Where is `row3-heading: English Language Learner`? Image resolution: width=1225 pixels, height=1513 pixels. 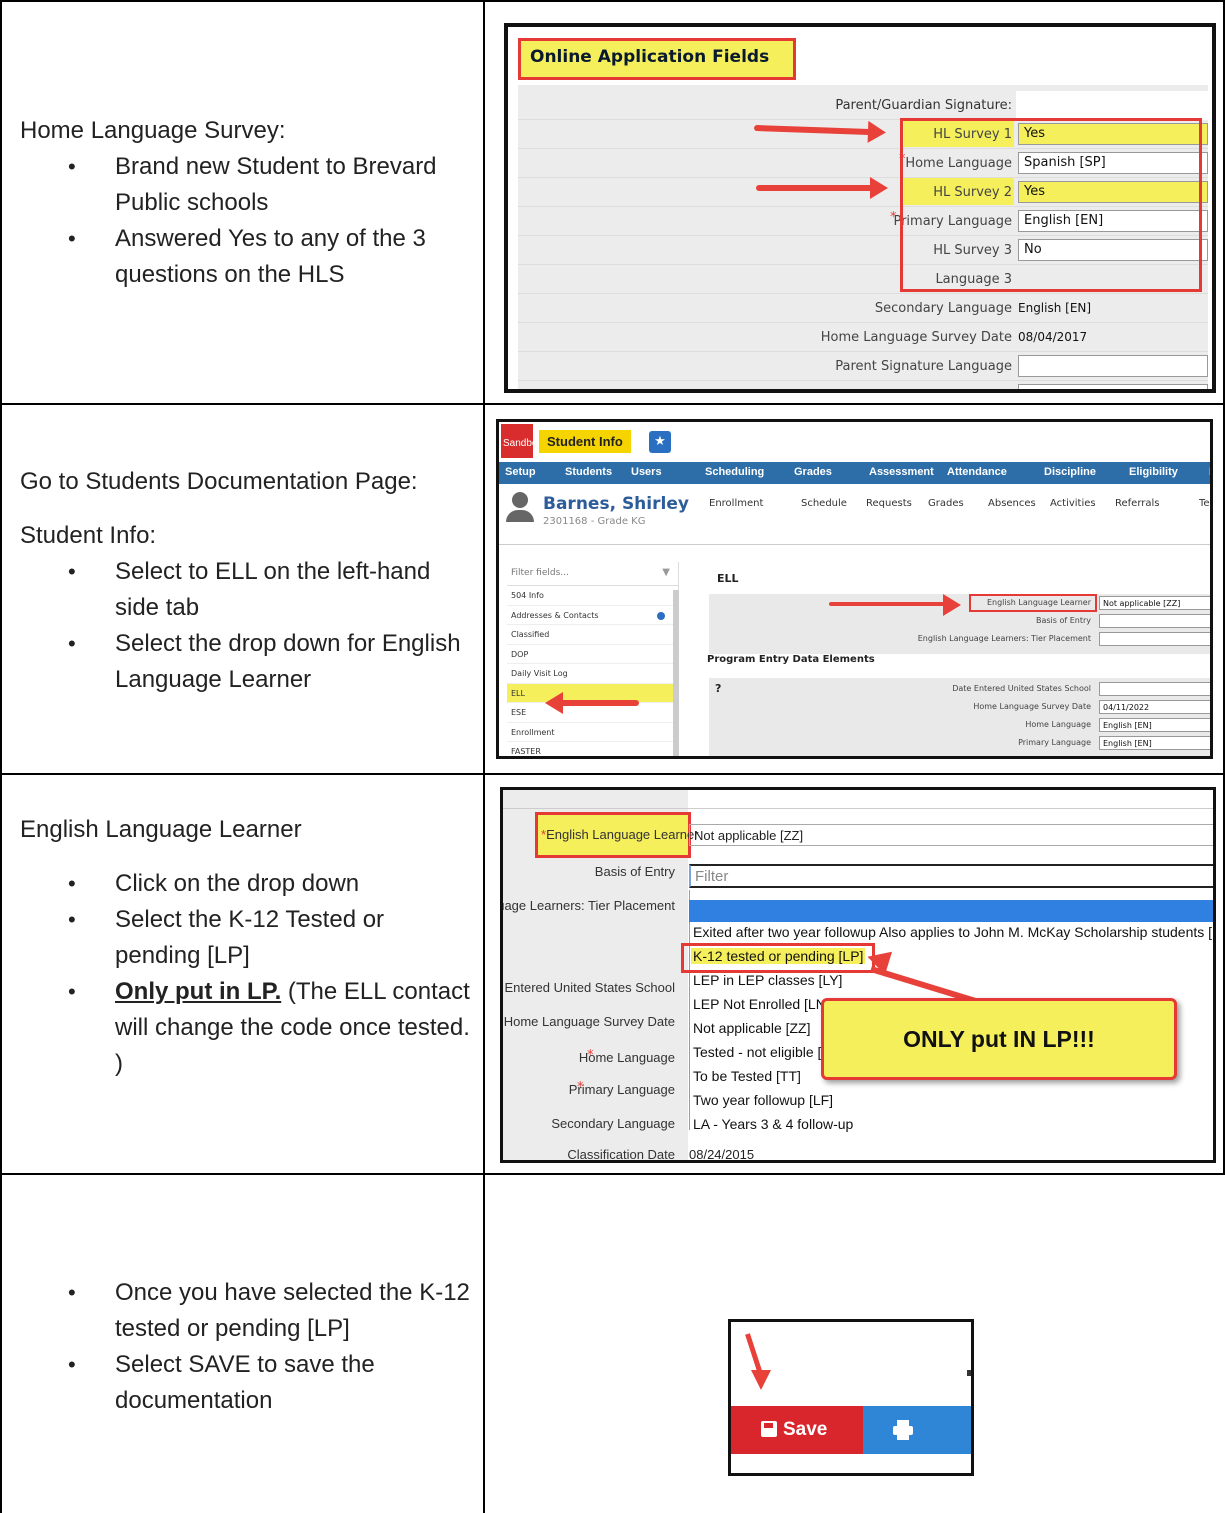
row3-heading: English Language Learner is located at coordinates (161, 829).